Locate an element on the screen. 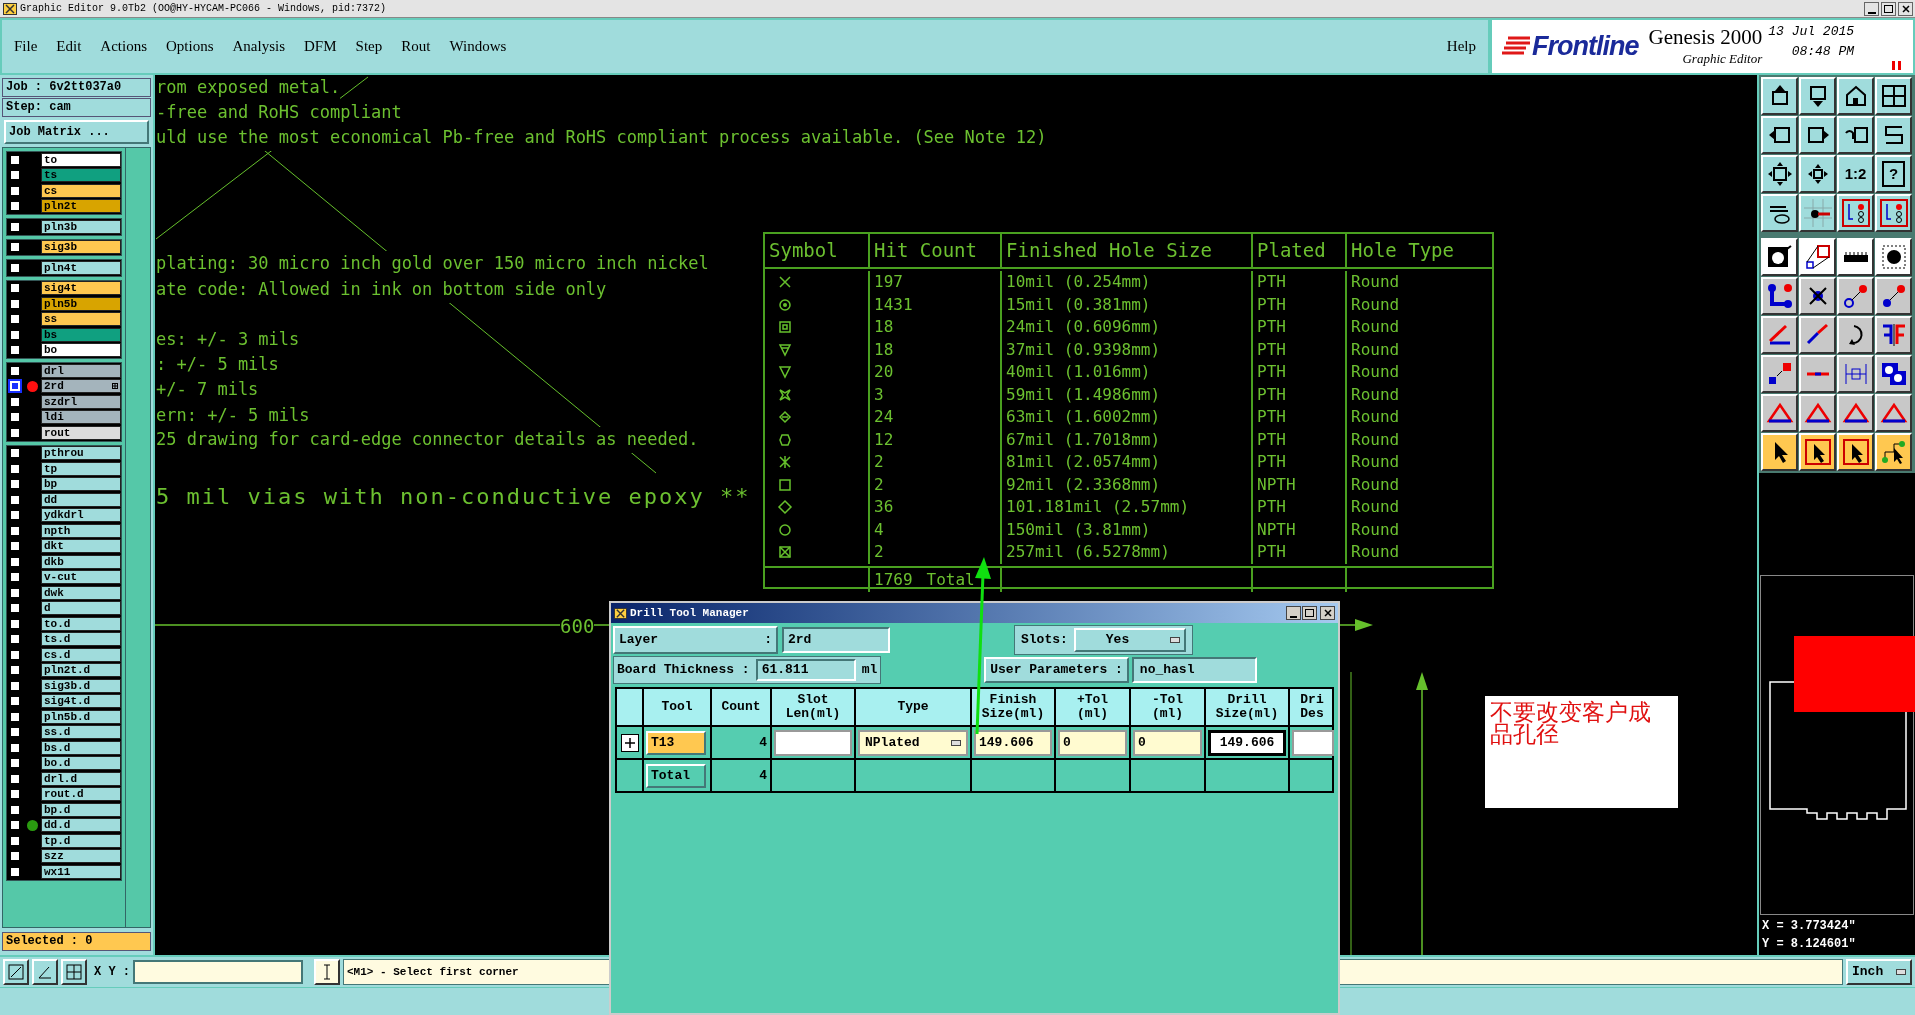 This screenshot has height=1015, width=1915. layer-name: drl.d is located at coordinates (81, 778).